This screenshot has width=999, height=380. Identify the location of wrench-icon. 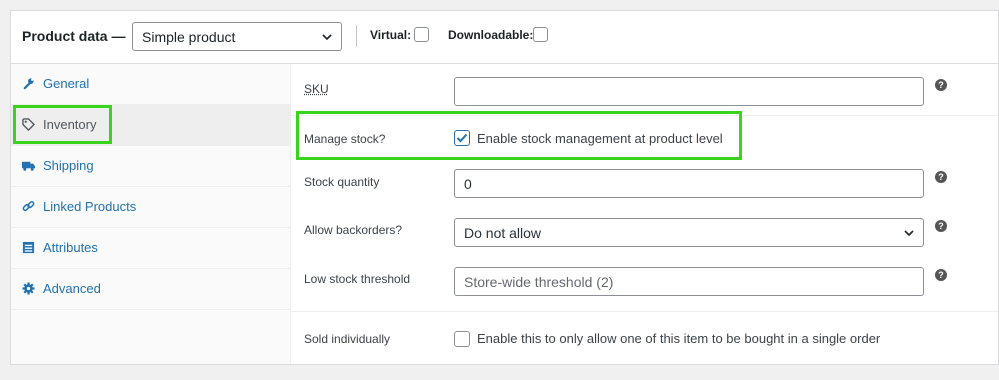
(28, 84).